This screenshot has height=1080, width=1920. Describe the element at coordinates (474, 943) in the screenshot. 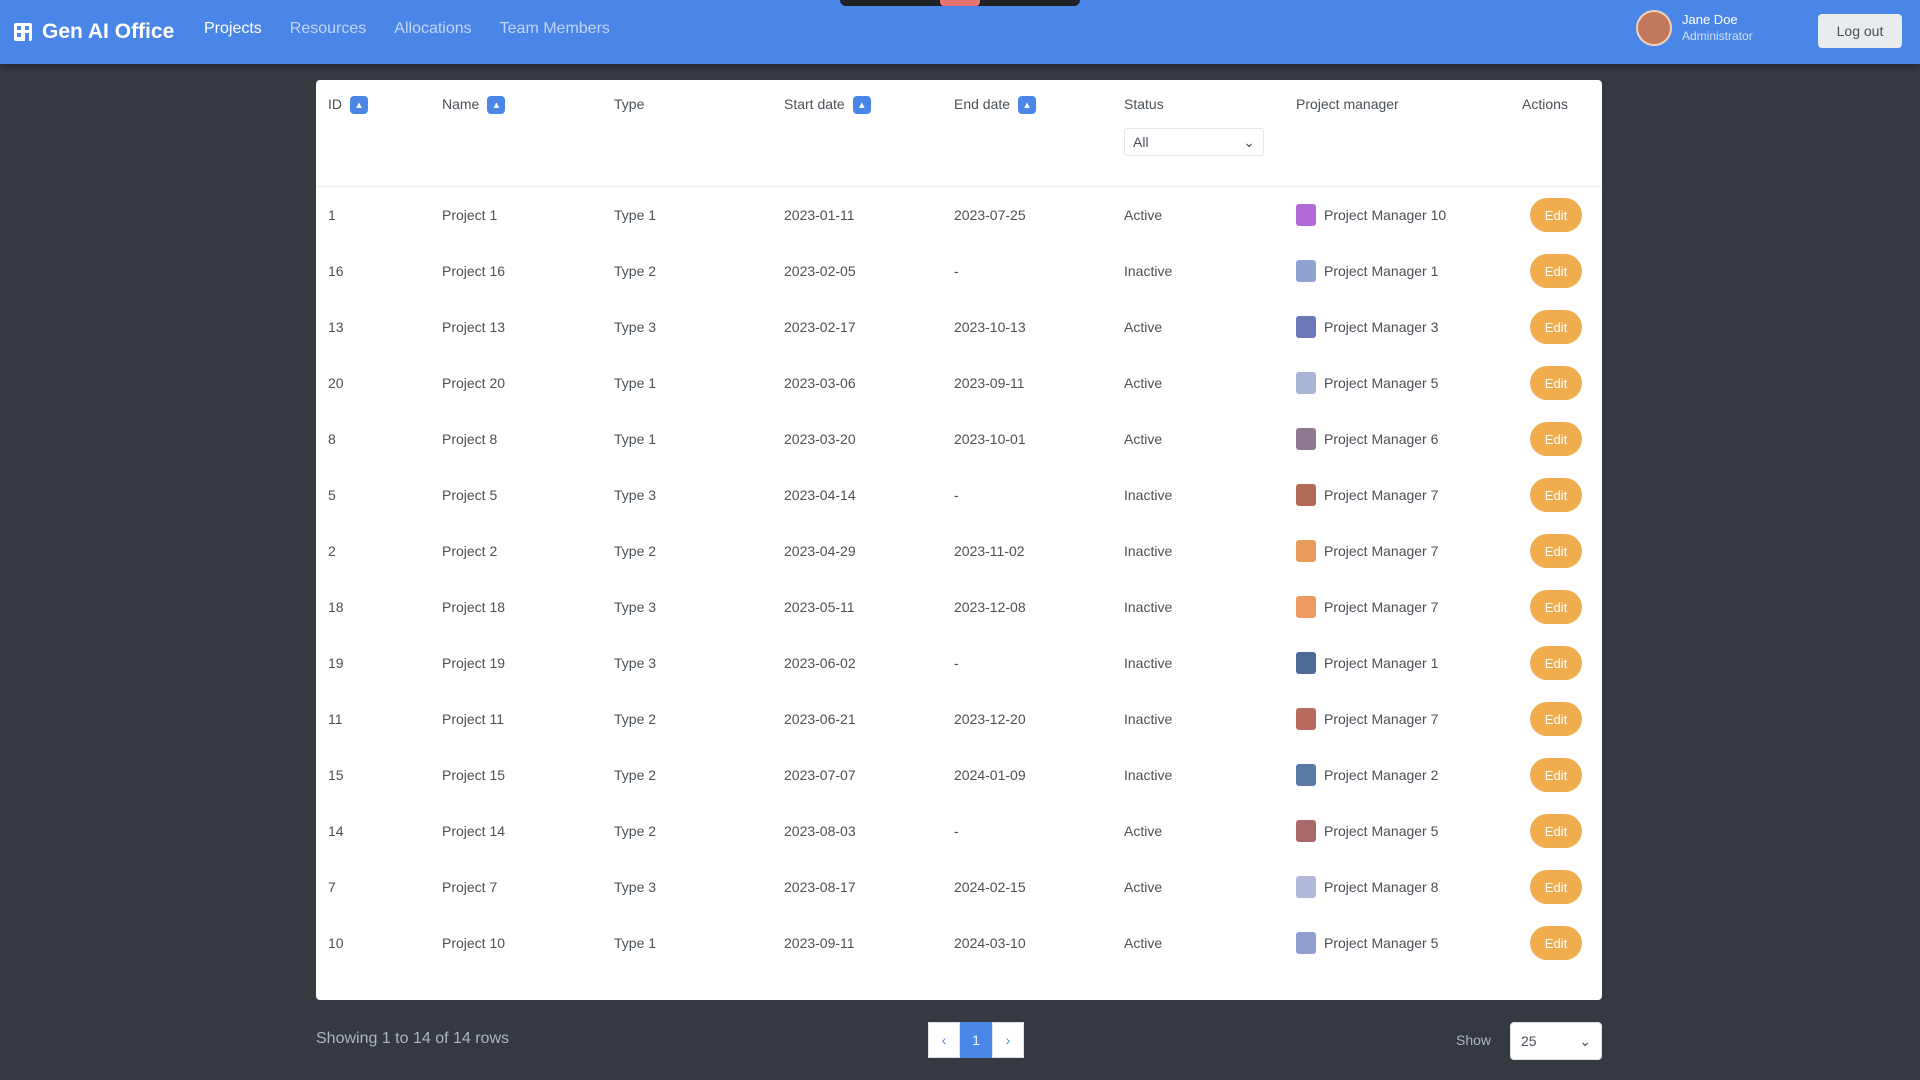

I see `cell-name: Project 10` at that location.